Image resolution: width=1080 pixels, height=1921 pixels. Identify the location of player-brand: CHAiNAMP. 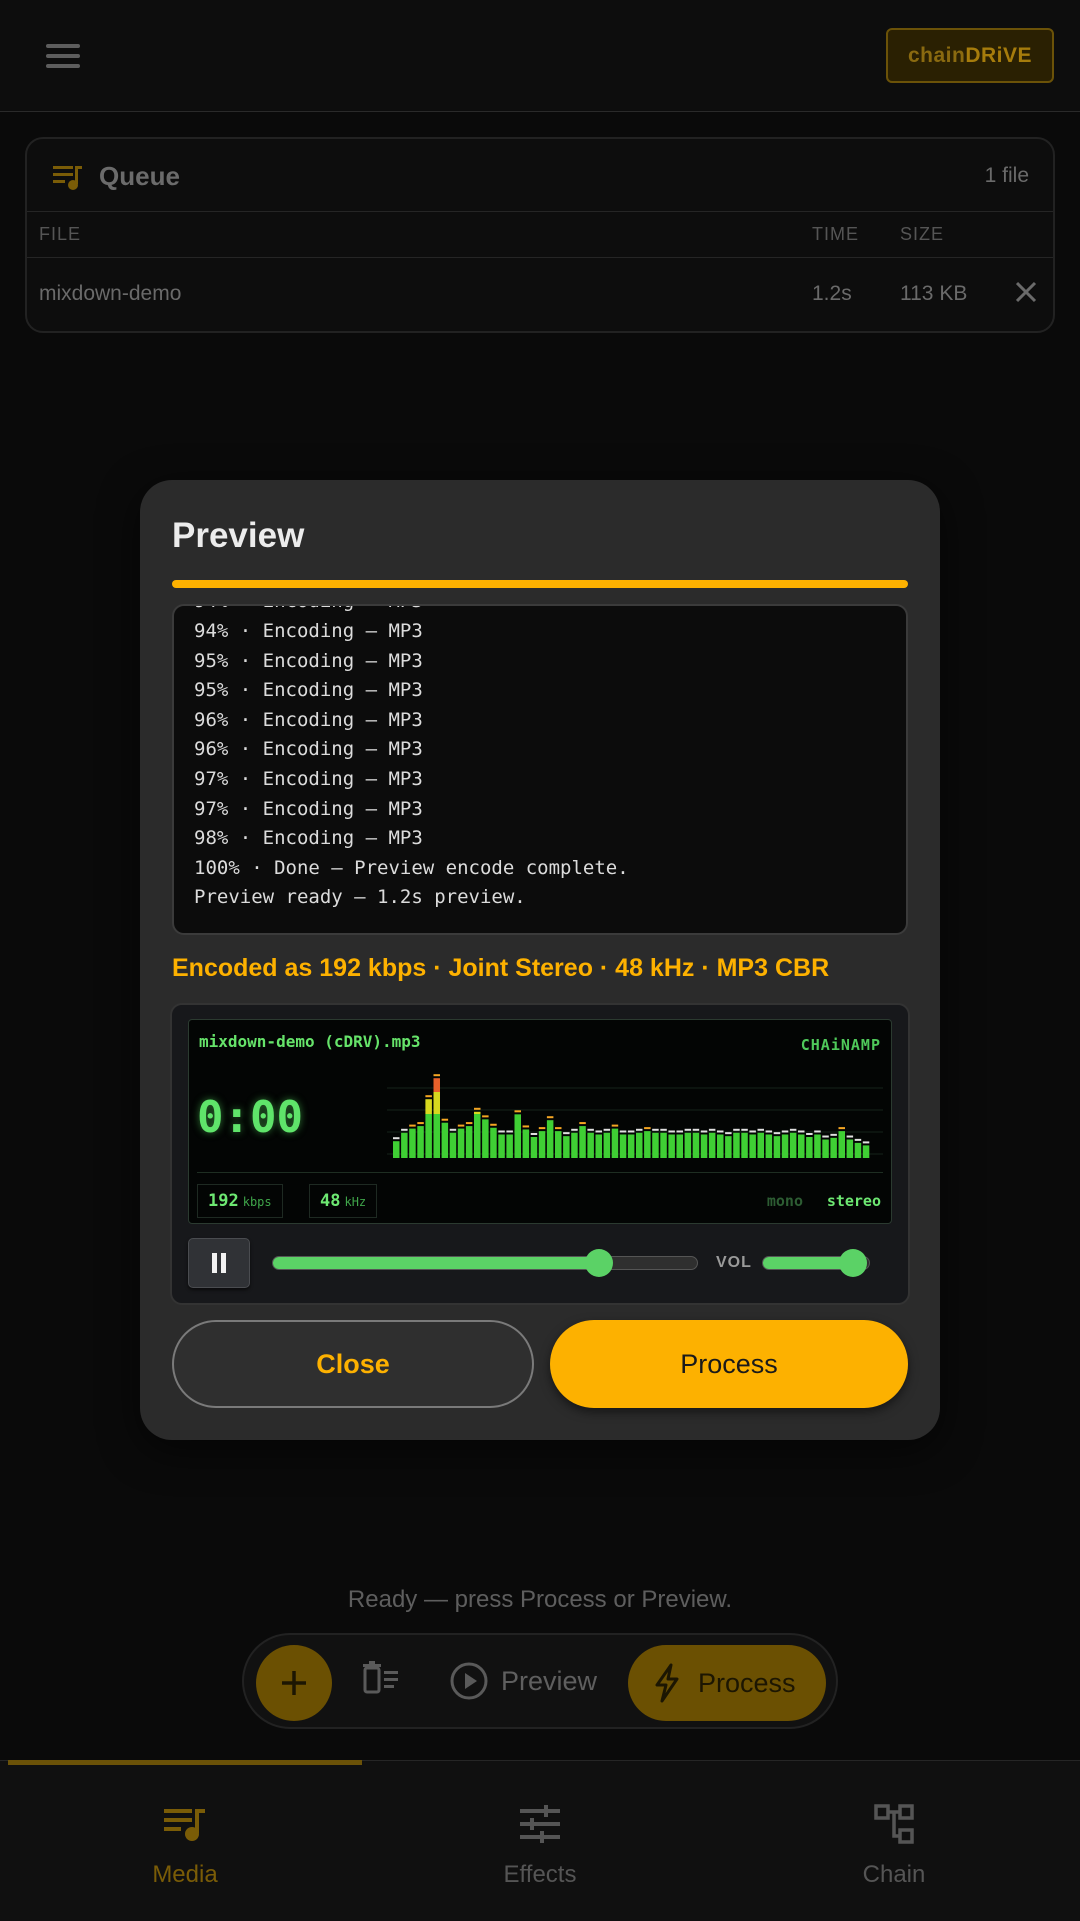
(840, 1045).